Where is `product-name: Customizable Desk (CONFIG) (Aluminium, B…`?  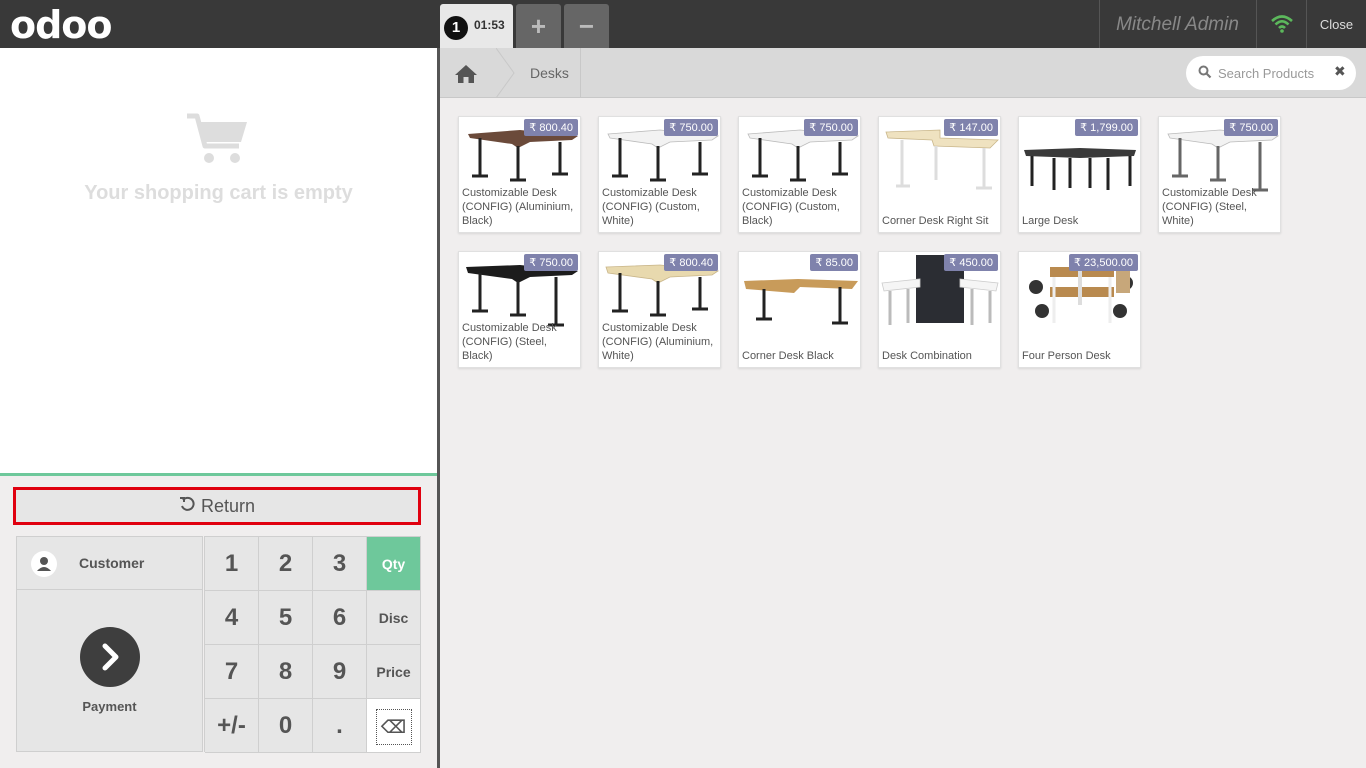 product-name: Customizable Desk (CONFIG) (Aluminium, B… is located at coordinates (518, 207).